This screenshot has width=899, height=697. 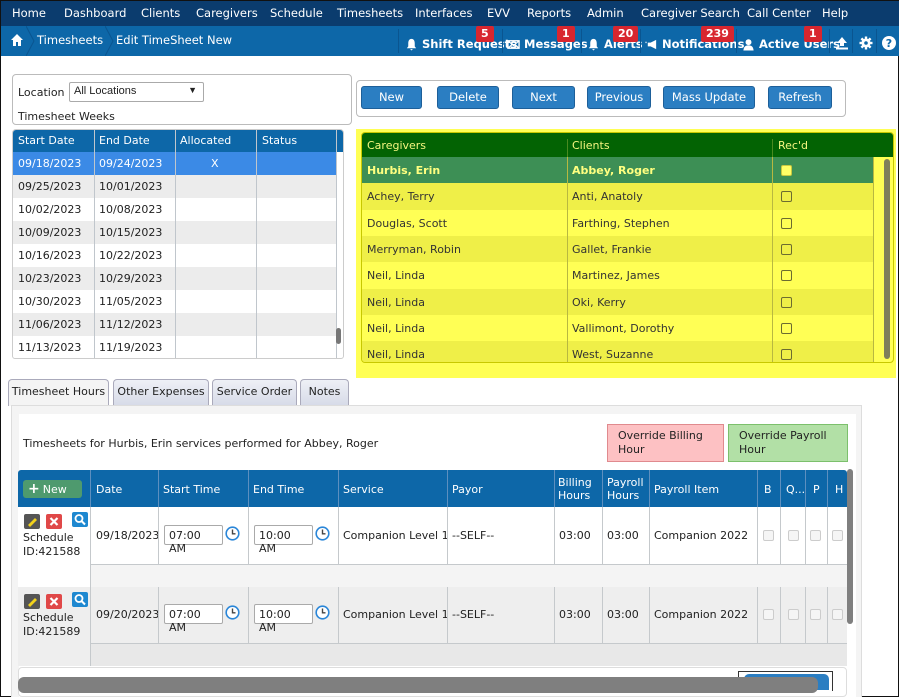 What do you see at coordinates (889, 43) in the screenshot?
I see `help-icon: ?` at bounding box center [889, 43].